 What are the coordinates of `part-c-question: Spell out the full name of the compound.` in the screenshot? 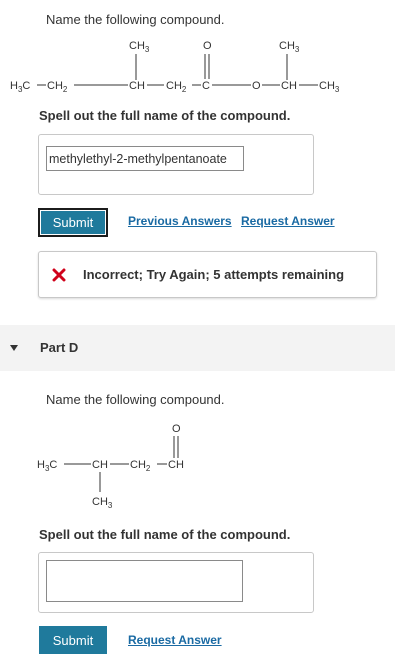 It's located at (165, 115).